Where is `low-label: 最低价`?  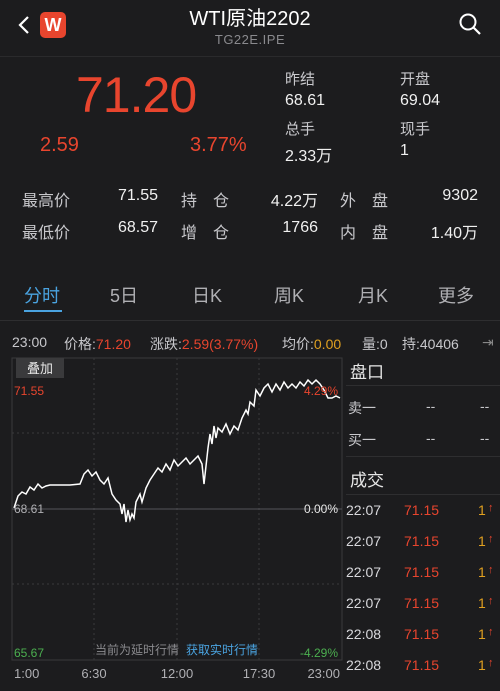 low-label: 最低价 is located at coordinates (46, 233).